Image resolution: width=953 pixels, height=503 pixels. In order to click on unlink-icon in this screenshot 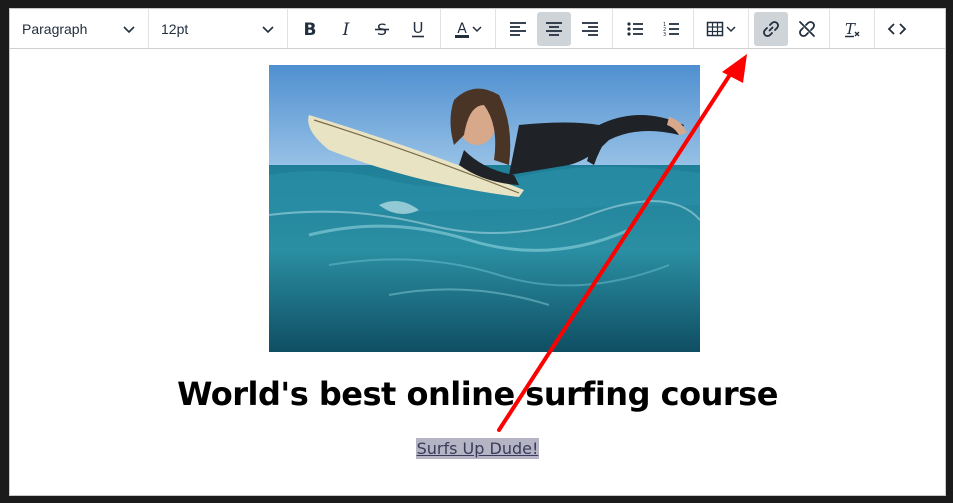, I will do `click(807, 28)`.